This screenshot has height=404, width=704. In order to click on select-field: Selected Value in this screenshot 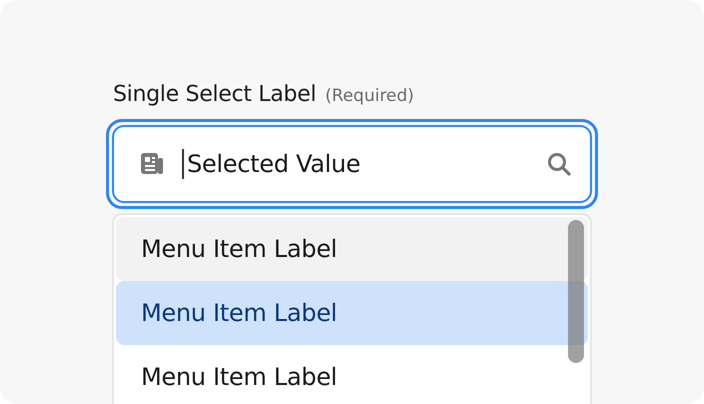, I will do `click(352, 164)`.